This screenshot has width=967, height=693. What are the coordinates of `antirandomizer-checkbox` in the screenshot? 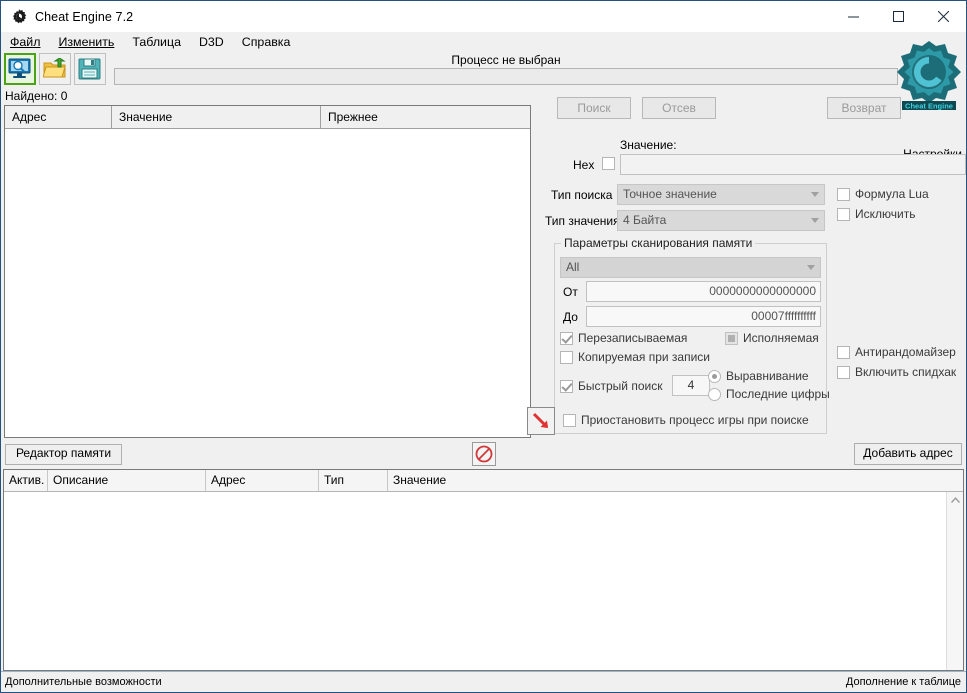 It's located at (843, 352).